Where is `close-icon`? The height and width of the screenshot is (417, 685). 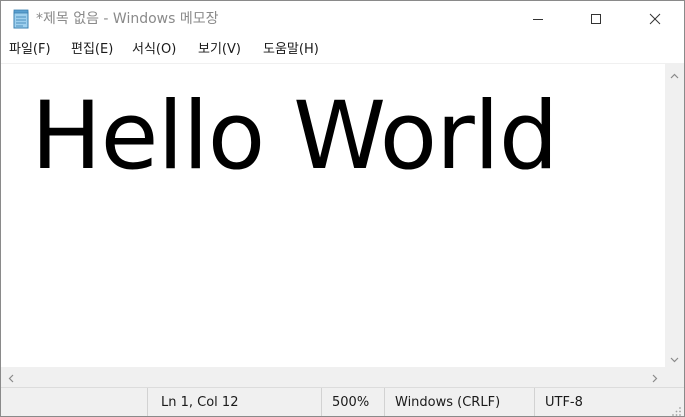 close-icon is located at coordinates (655, 19).